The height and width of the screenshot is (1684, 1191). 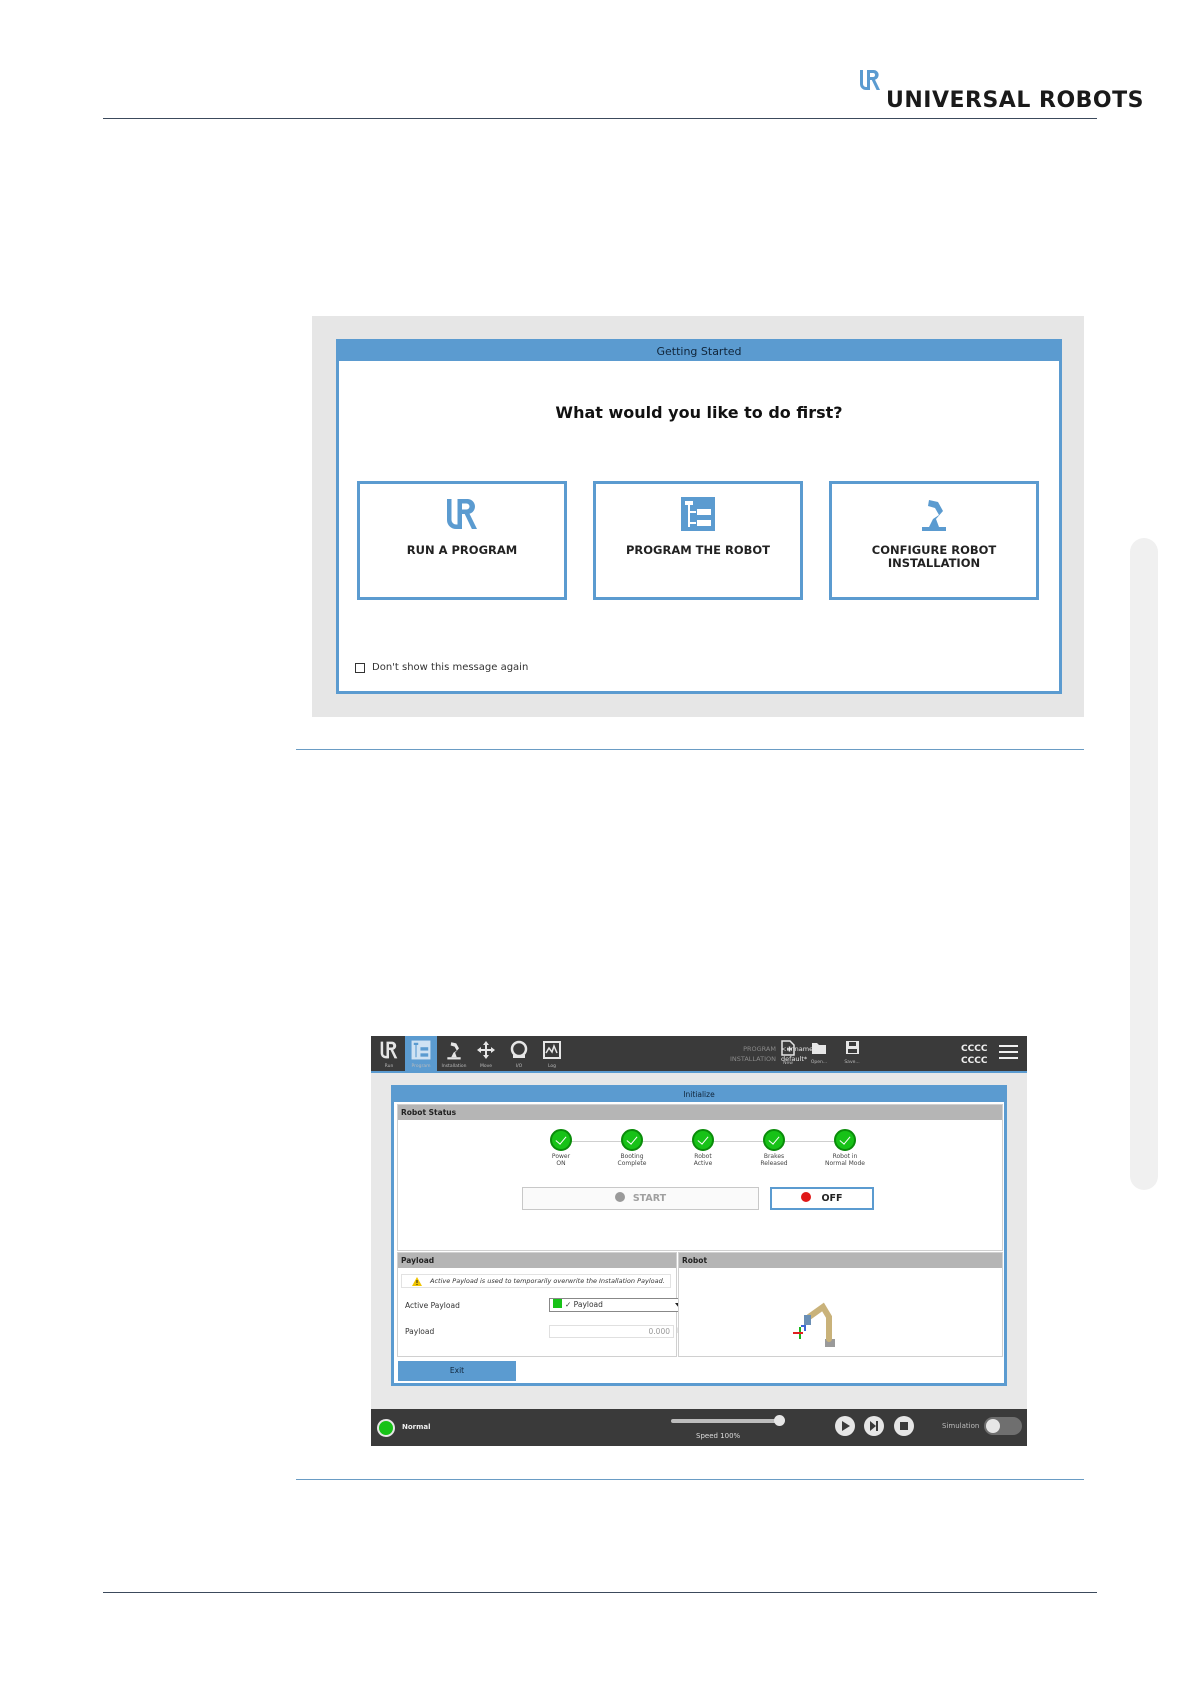 I want to click on robot-status-header: Robot Status, so click(x=700, y=1112).